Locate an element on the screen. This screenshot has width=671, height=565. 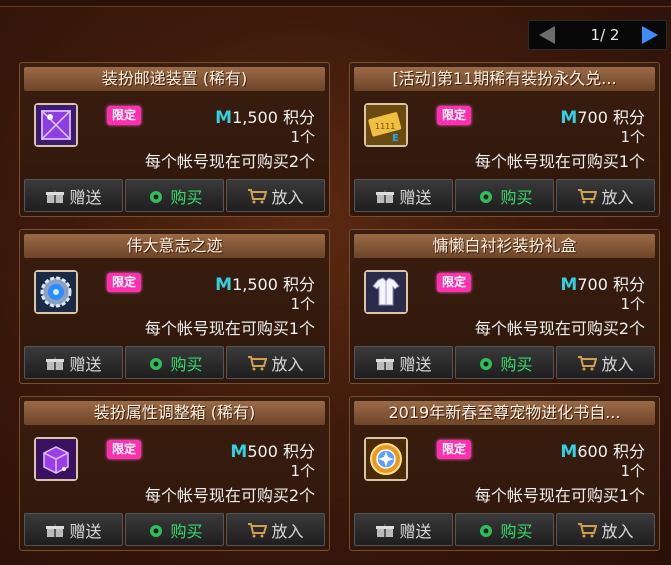
gold-orb-icon is located at coordinates (386, 459).